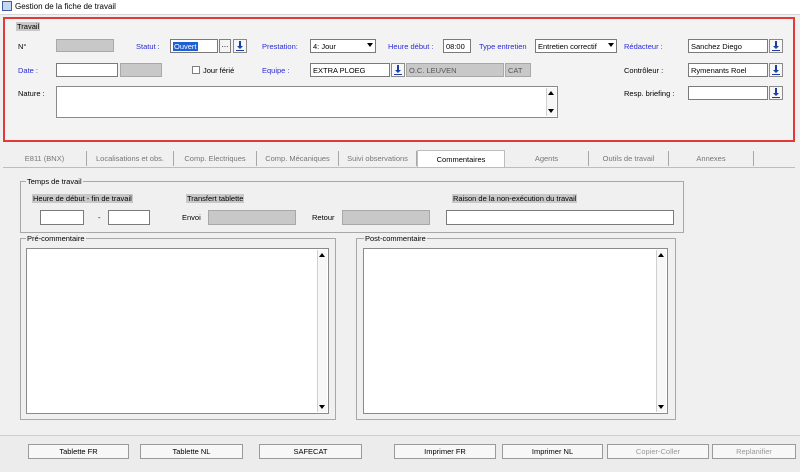 This screenshot has height=472, width=800. I want to click on pre-commentaire-textarea, so click(177, 331).